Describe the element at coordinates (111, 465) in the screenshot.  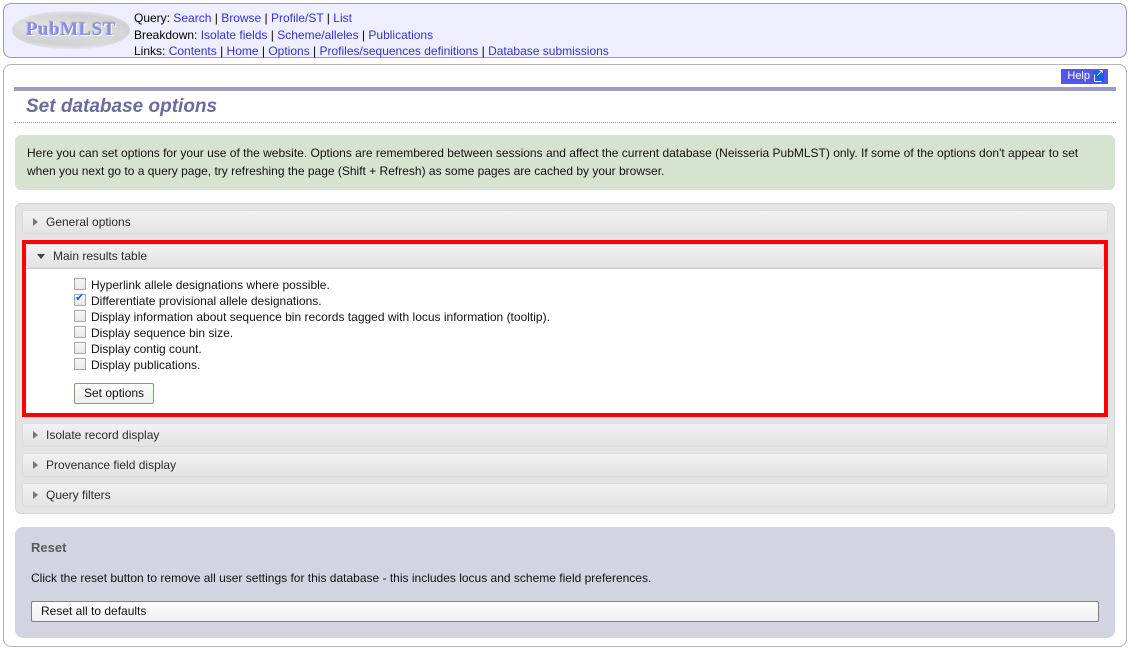
I see `accordion-label-provenance-field-display: Provenance field display` at that location.